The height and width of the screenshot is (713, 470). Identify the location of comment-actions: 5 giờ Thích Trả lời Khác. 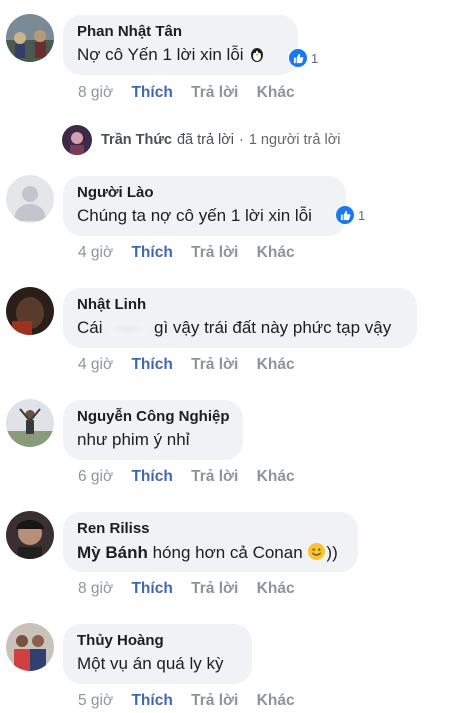
(193, 701).